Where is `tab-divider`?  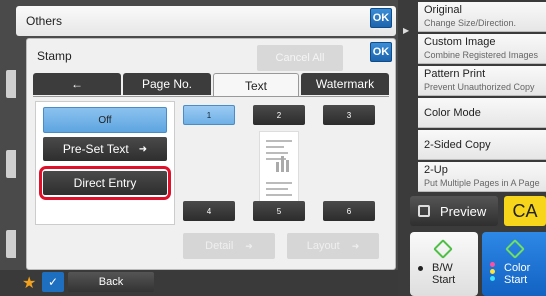
tab-divider is located at coordinates (211, 96).